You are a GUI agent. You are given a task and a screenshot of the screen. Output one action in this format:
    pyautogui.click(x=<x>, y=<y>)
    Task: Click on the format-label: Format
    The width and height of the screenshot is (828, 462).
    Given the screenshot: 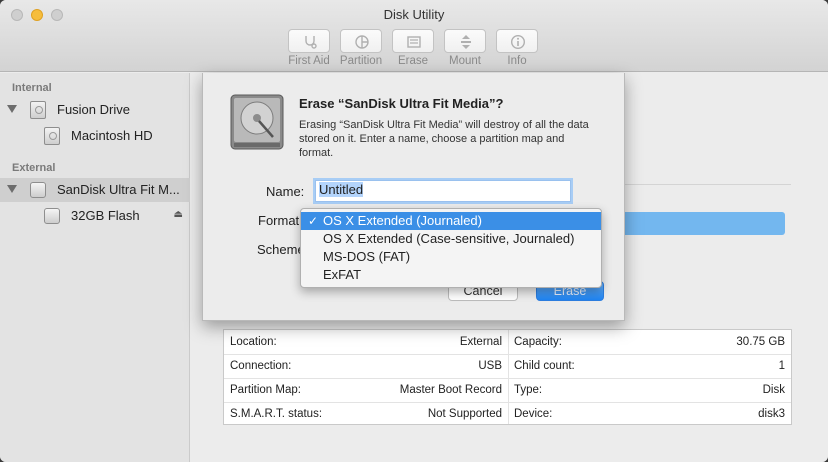 What is the action you would take?
    pyautogui.click(x=279, y=220)
    